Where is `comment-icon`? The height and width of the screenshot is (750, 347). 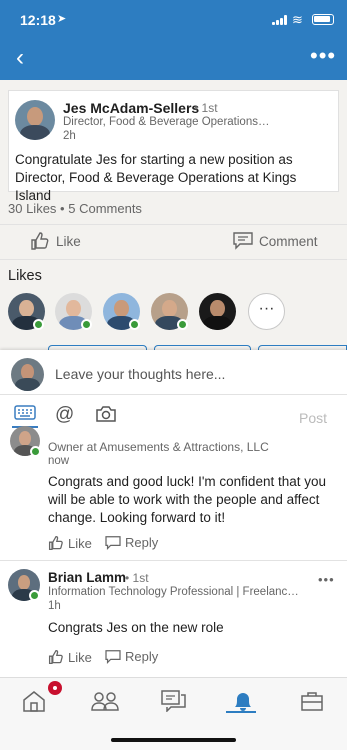
comment-icon is located at coordinates (243, 241).